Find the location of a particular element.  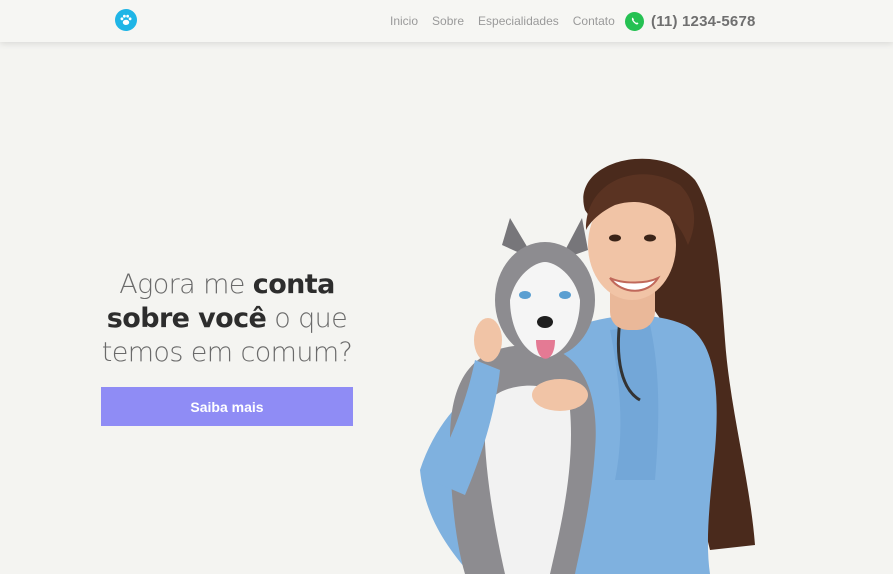

phone-contact: (11) 1234-5678 is located at coordinates (690, 21).